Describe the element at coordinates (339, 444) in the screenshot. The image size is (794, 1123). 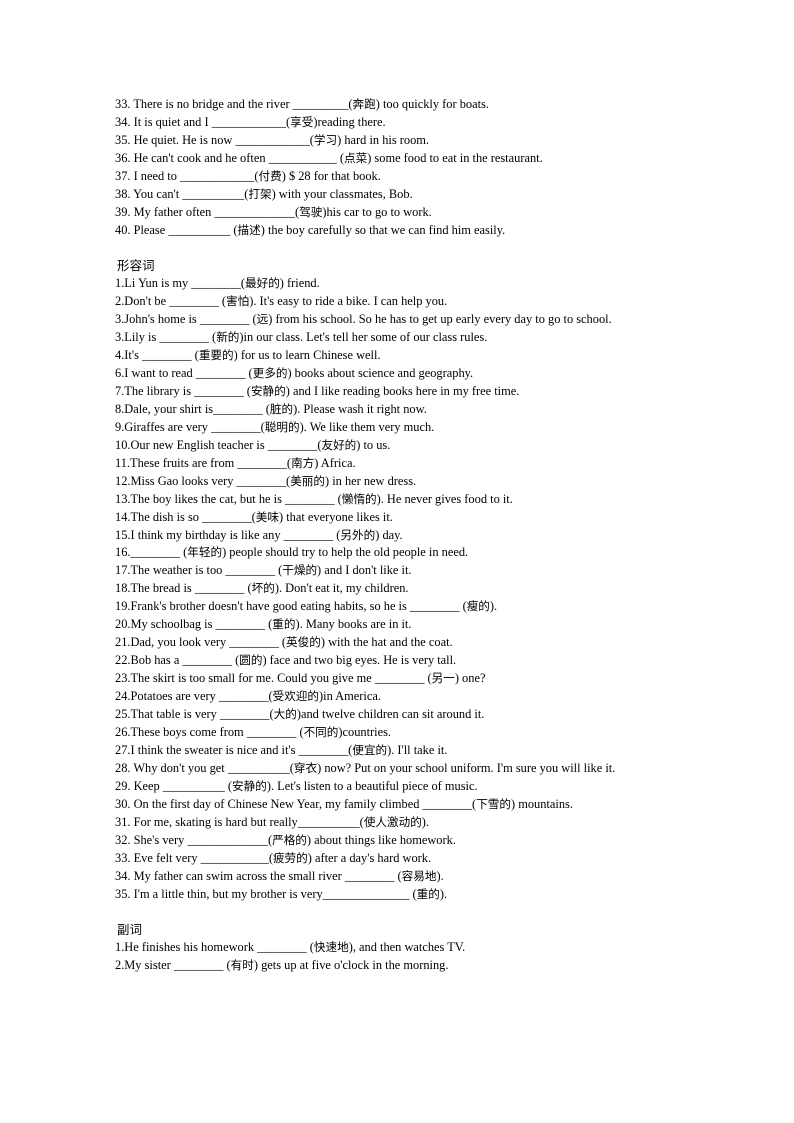
I see `chinese-hint: 友好的` at that location.